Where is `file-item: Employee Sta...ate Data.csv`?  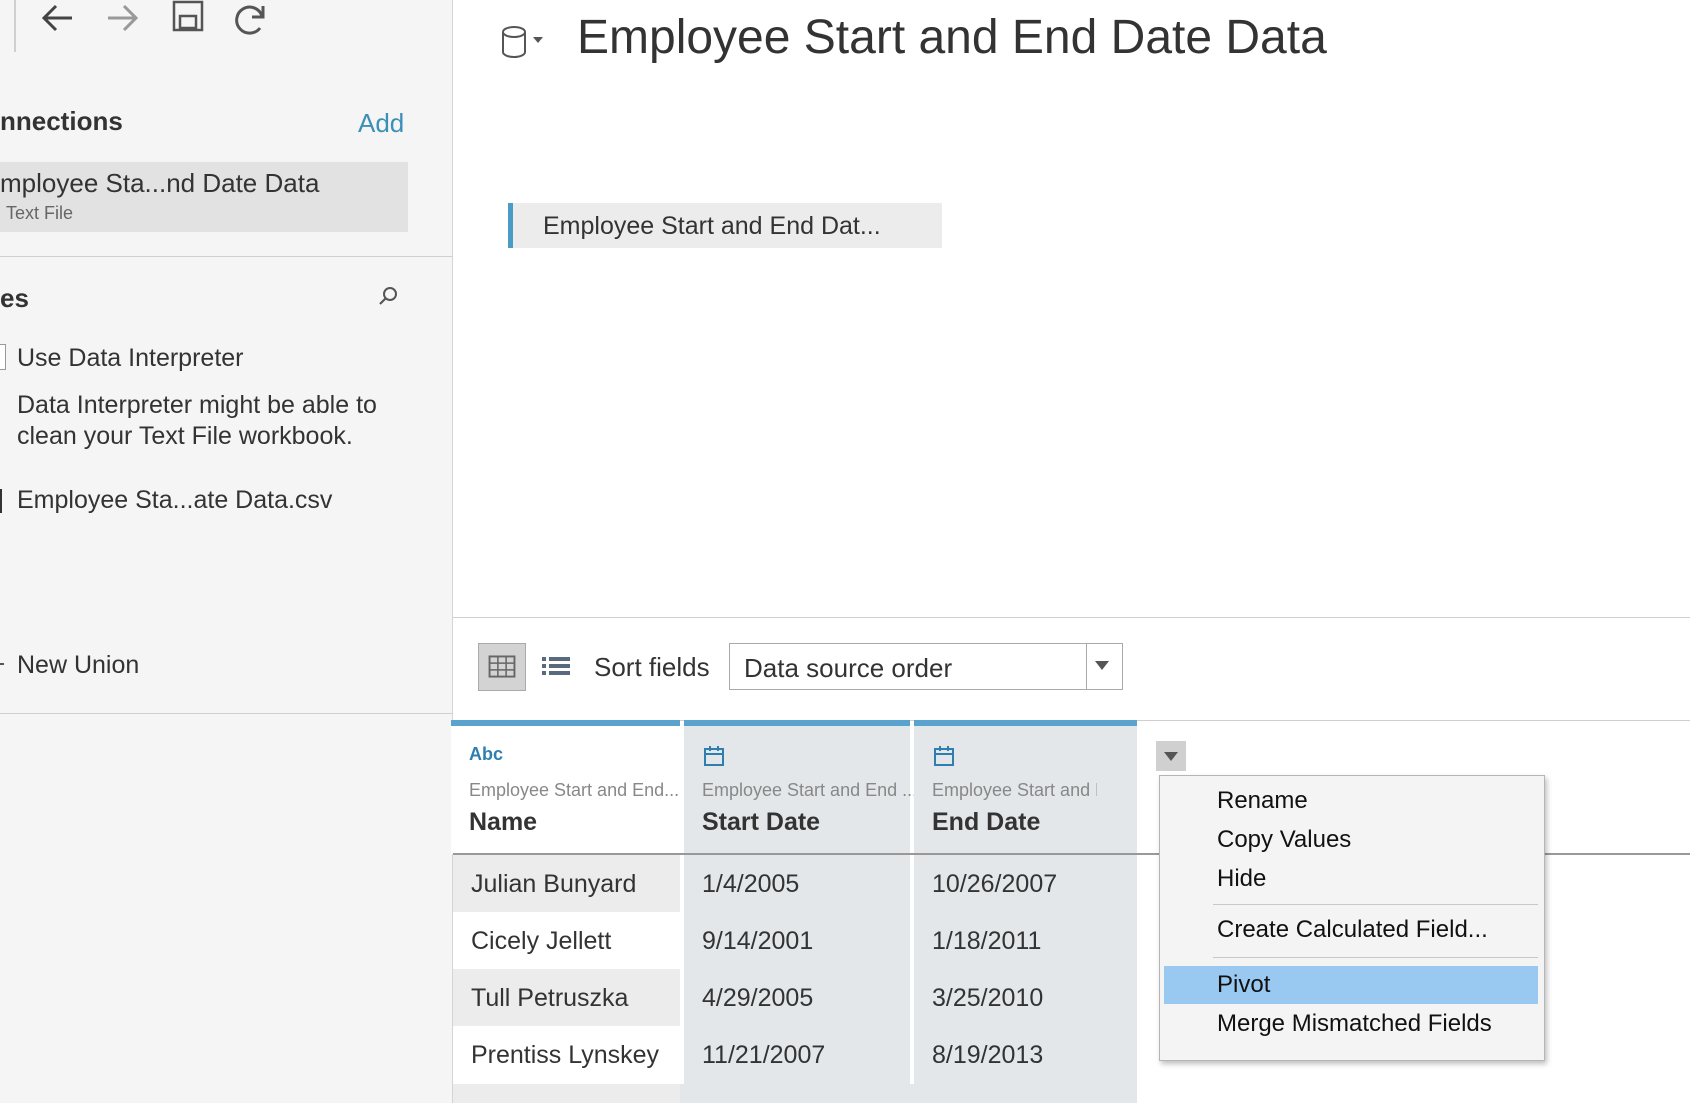
file-item: Employee Sta...ate Data.csv is located at coordinates (174, 500).